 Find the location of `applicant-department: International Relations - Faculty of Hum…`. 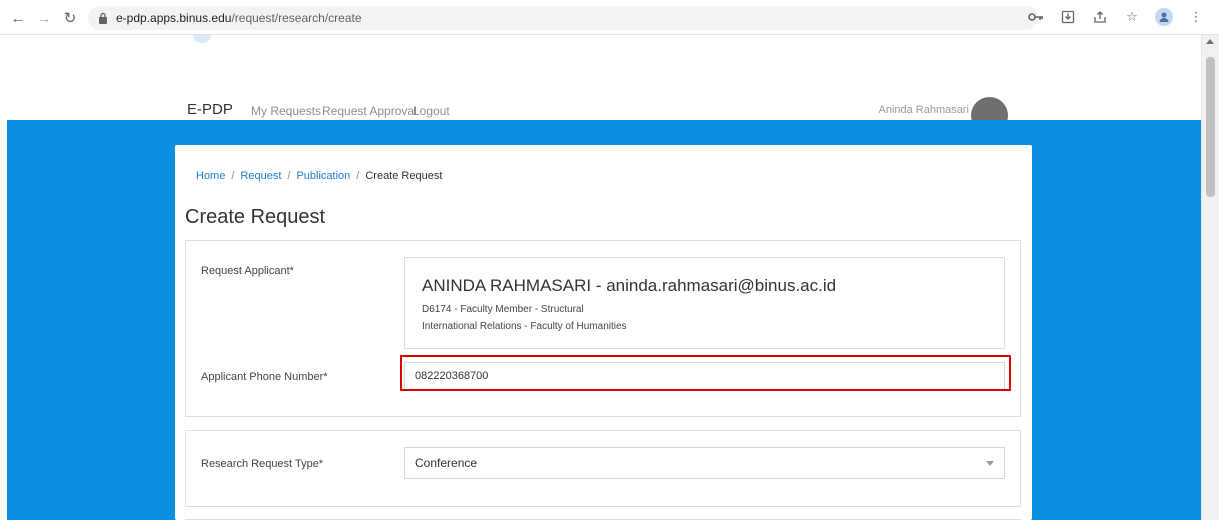

applicant-department: International Relations - Faculty of Hum… is located at coordinates (524, 326).